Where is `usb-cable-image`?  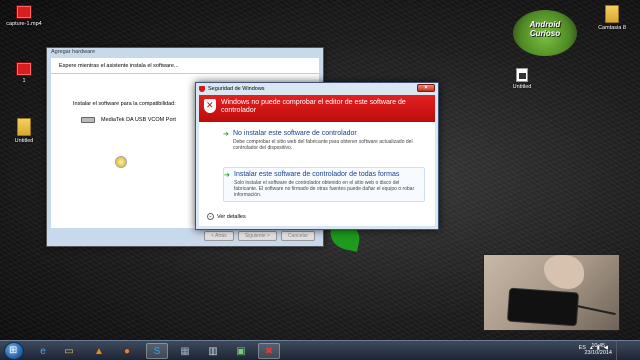
usb-cable-image is located at coordinates (596, 310).